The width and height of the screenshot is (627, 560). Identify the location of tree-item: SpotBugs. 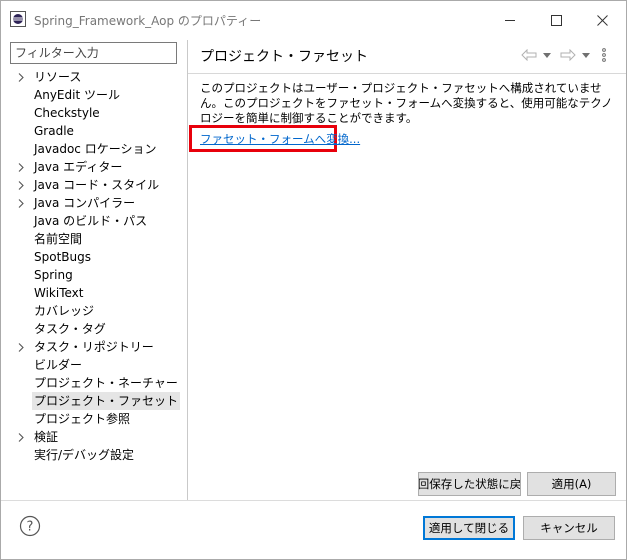
(98, 257).